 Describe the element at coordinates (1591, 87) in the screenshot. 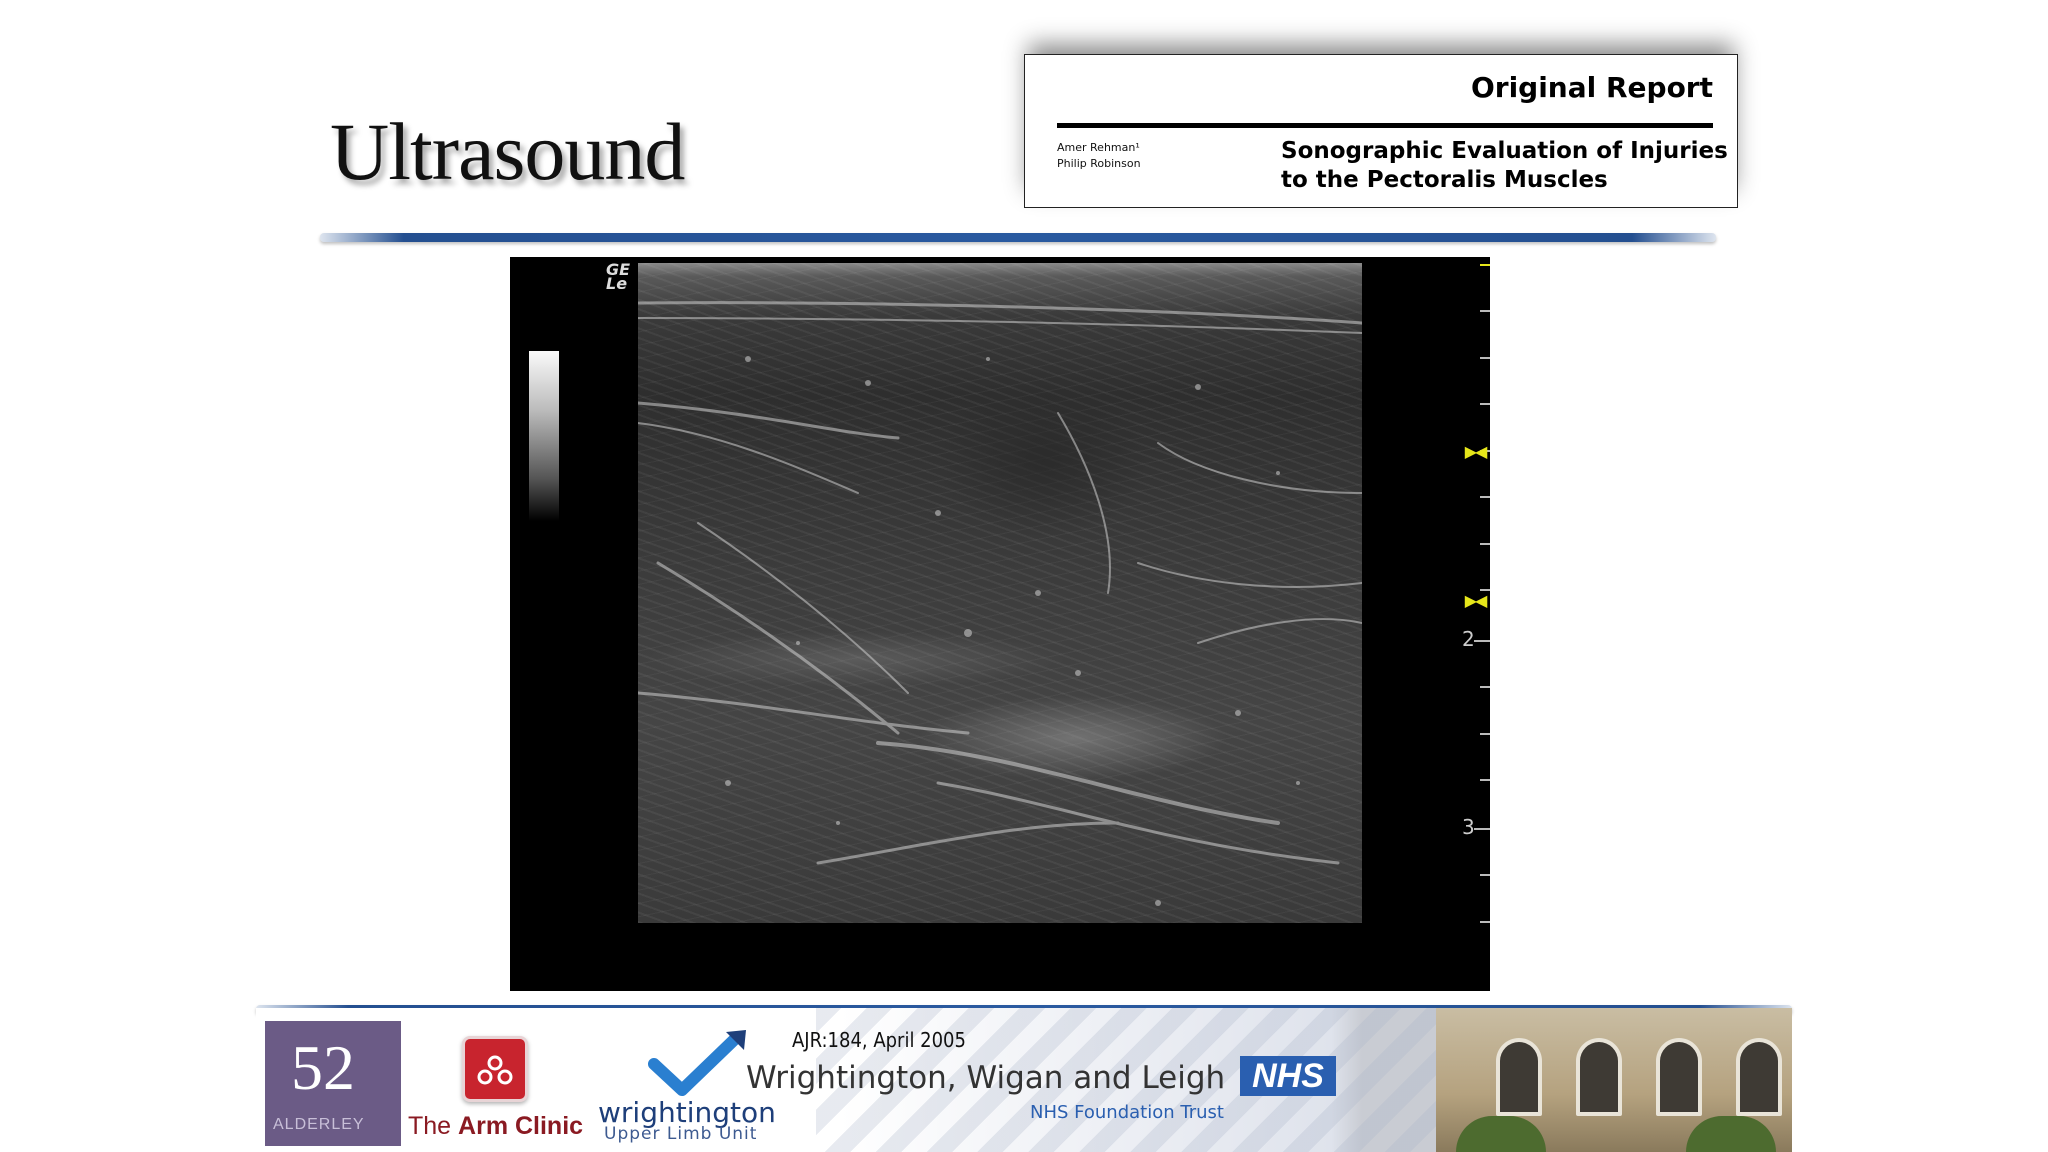

I see `report-heading: Original Report` at that location.